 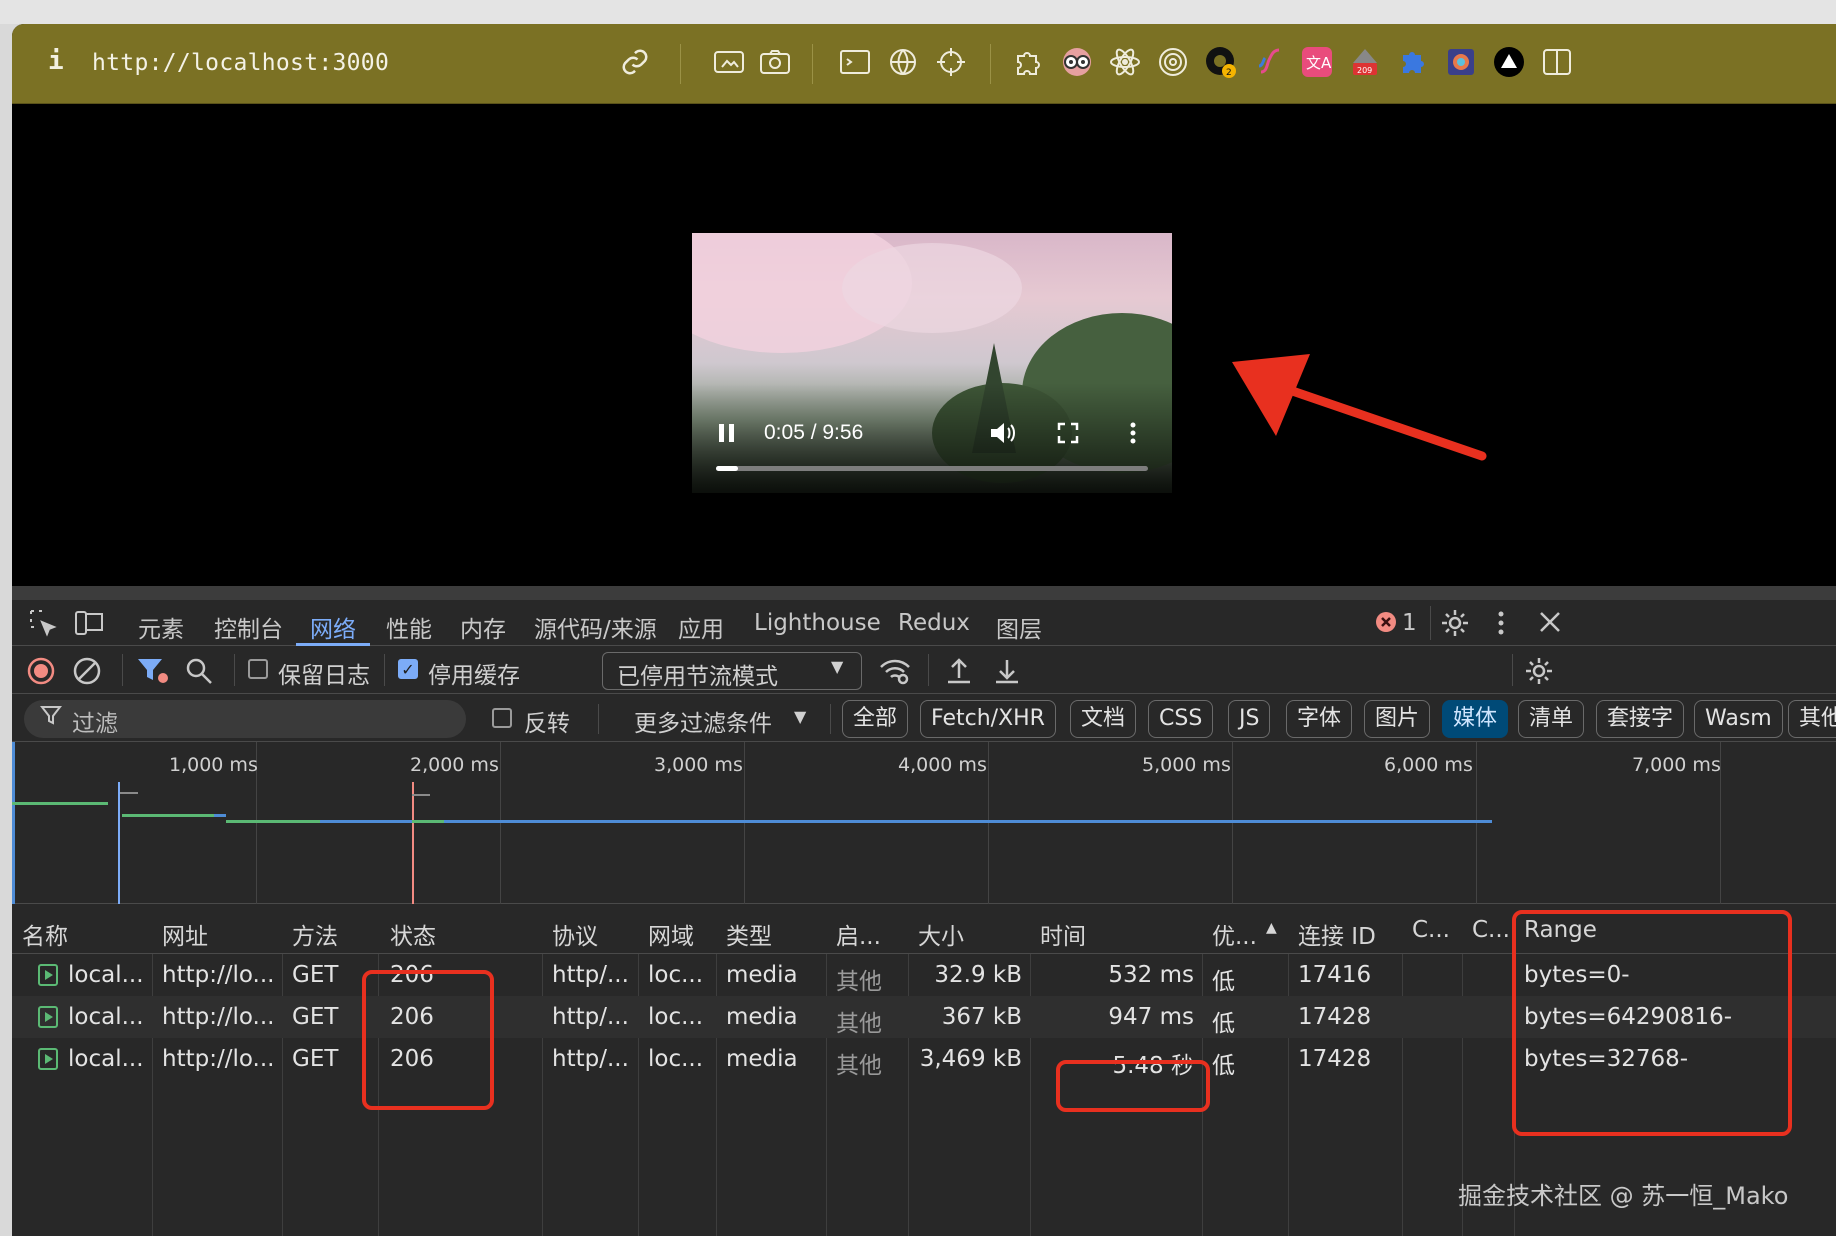 I want to click on pause-icon, so click(x=727, y=433).